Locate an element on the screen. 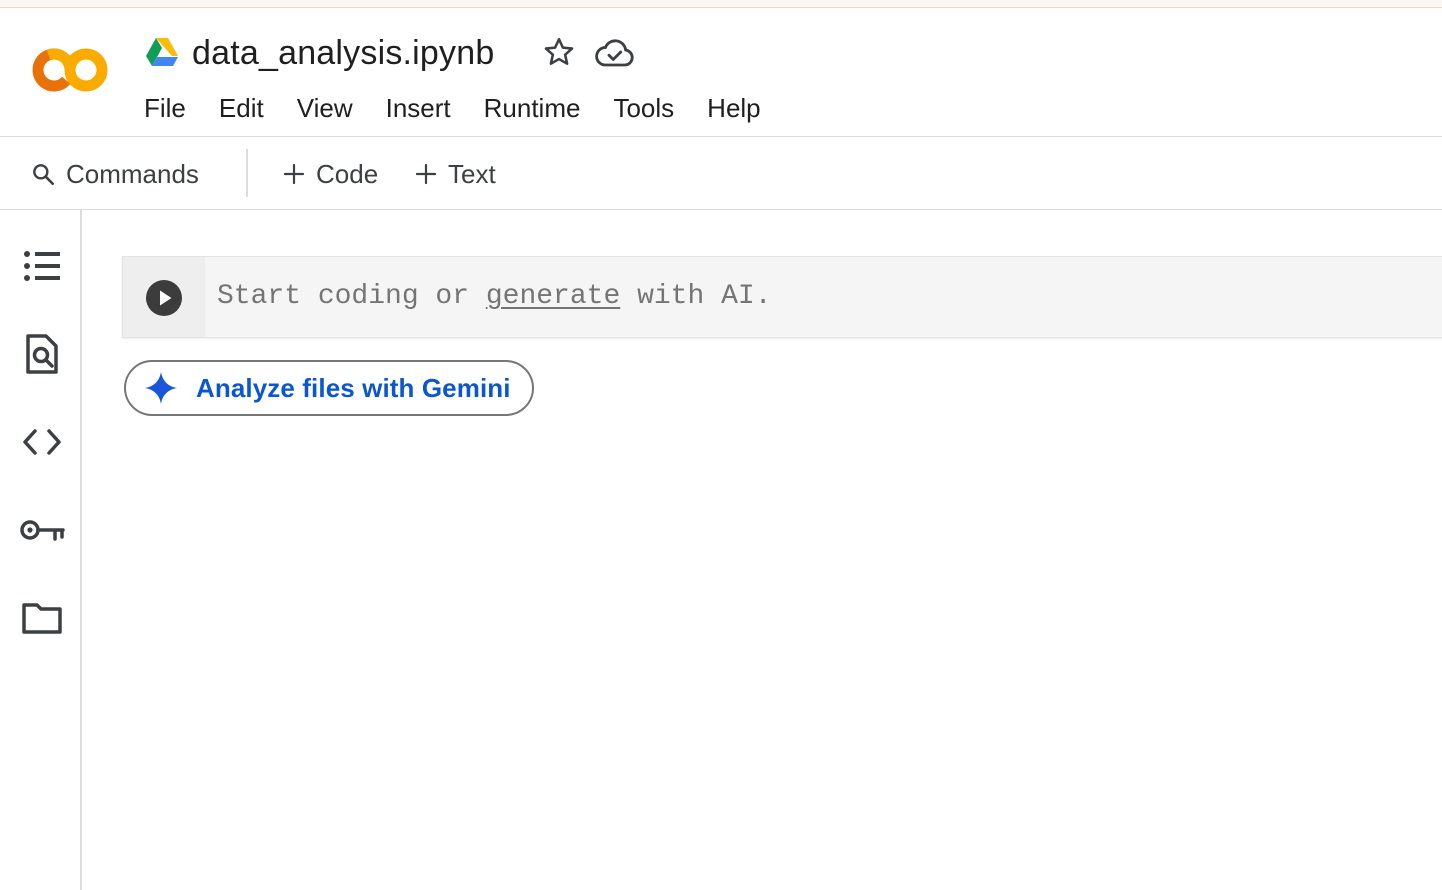  generate-link: generate is located at coordinates (553, 296).